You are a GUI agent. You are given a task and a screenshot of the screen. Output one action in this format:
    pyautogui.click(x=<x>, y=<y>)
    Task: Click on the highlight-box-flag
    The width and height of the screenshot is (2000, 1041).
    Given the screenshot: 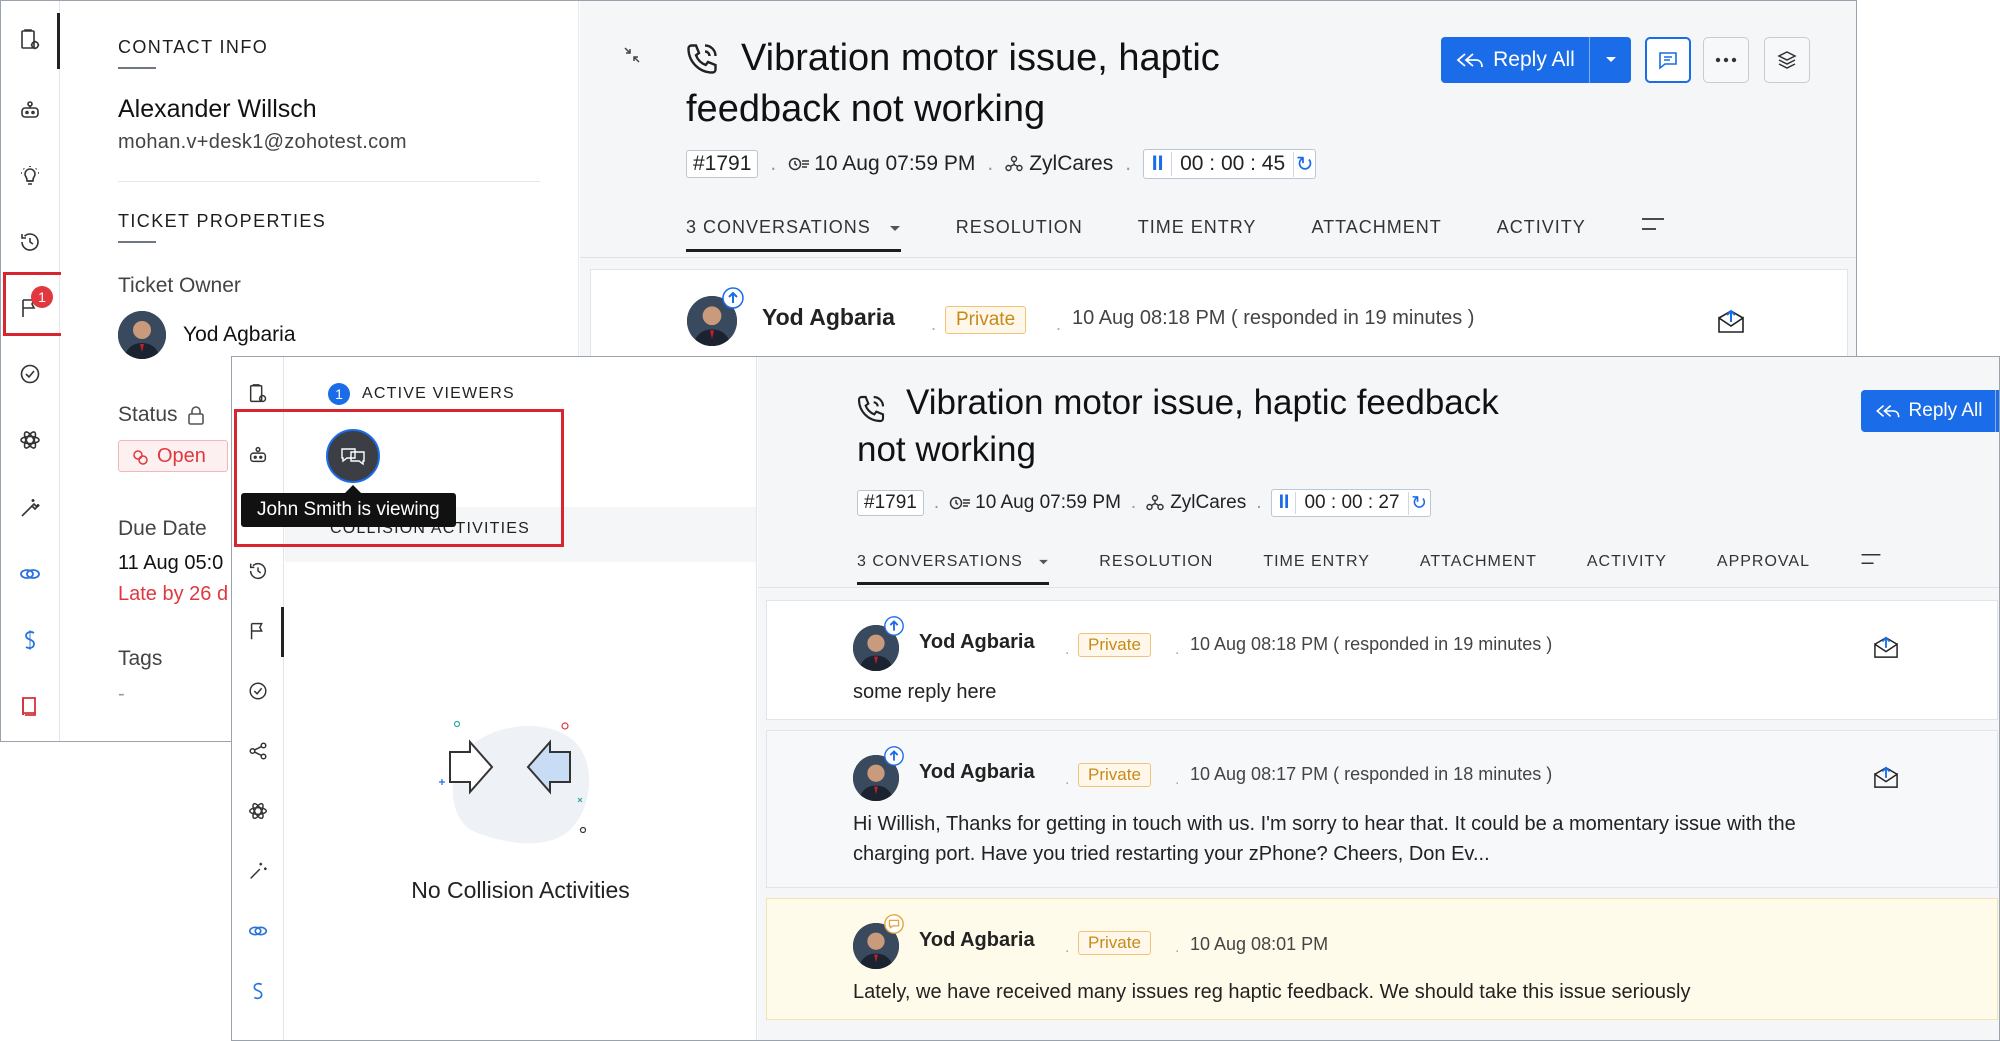 What is the action you would take?
    pyautogui.click(x=34, y=304)
    